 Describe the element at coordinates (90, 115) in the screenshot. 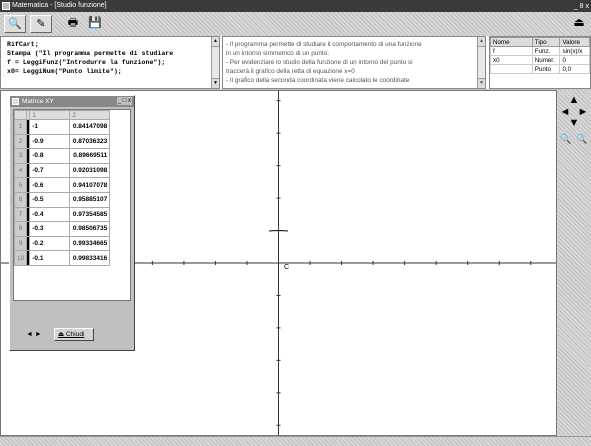

I see `column-header: 2` at that location.